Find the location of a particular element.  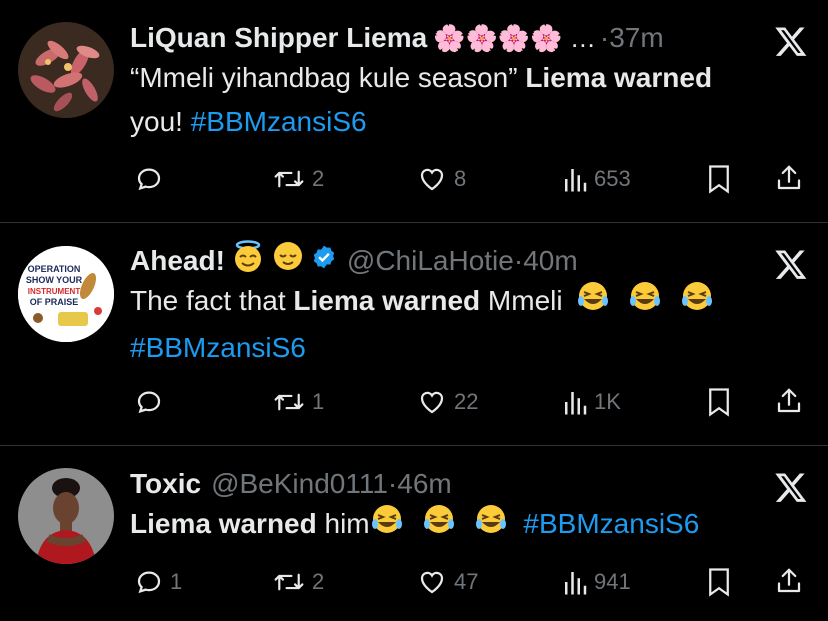

tweet-text-part: “Mmeli yihandbag kule season” is located at coordinates (328, 77).